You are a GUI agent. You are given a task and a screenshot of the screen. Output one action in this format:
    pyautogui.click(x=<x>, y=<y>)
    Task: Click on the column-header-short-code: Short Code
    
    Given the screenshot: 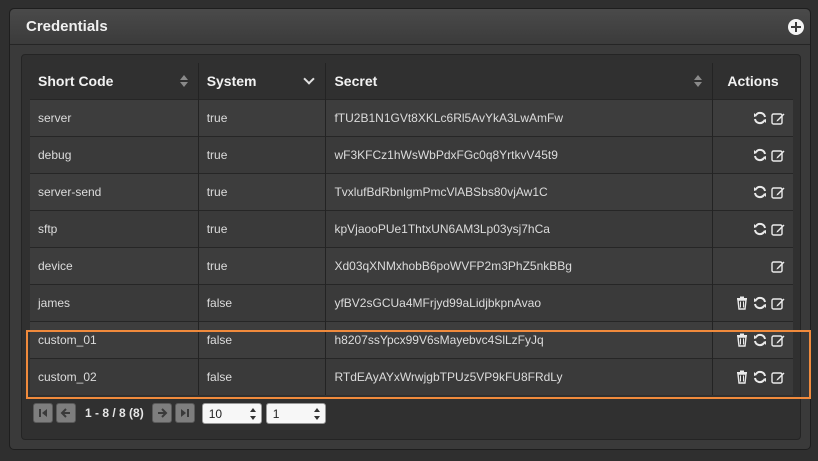 What is the action you would take?
    pyautogui.click(x=114, y=81)
    